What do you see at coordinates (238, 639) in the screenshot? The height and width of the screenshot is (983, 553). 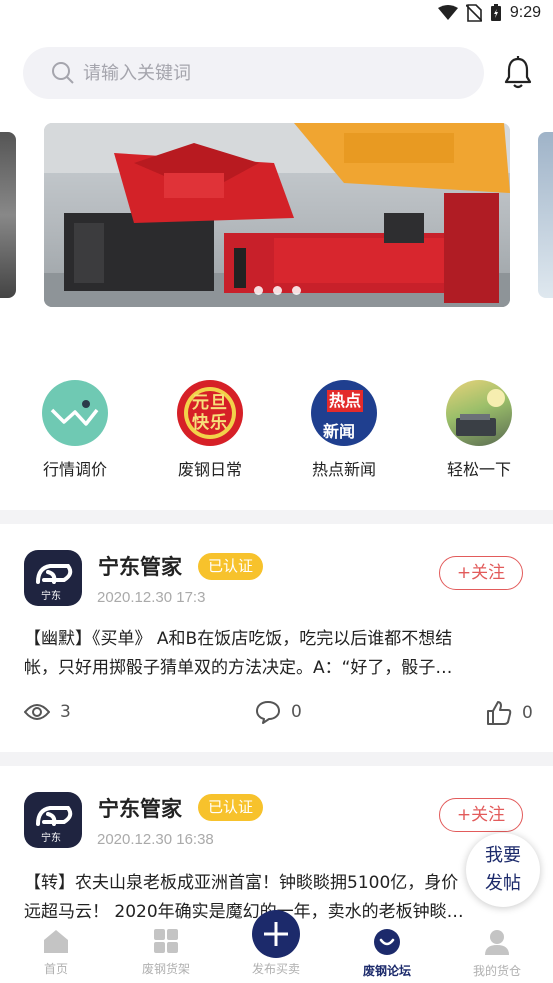 I see `post-content-line: 【幽默】《买单》 A和B在饭店吃饭，吃完以后谁都不想结` at bounding box center [238, 639].